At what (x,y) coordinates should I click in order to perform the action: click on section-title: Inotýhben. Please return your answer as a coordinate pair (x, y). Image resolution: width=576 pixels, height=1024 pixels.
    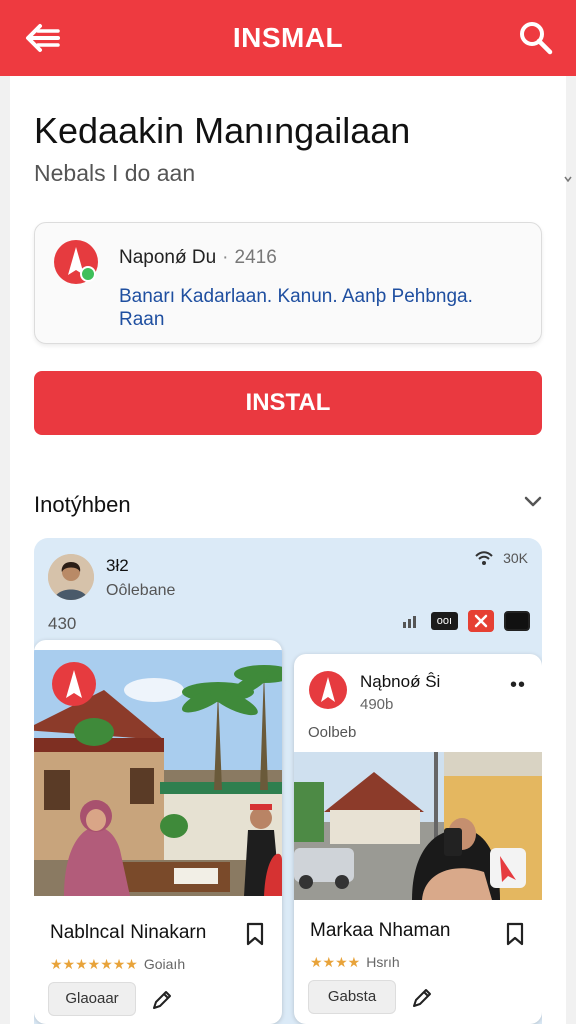
    Looking at the image, I should click on (82, 504).